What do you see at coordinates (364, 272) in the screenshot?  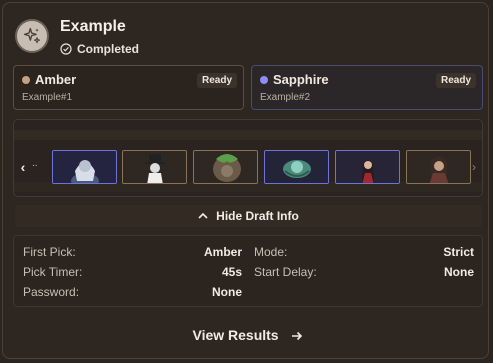 I see `start-delay-row: Start Delay: None` at bounding box center [364, 272].